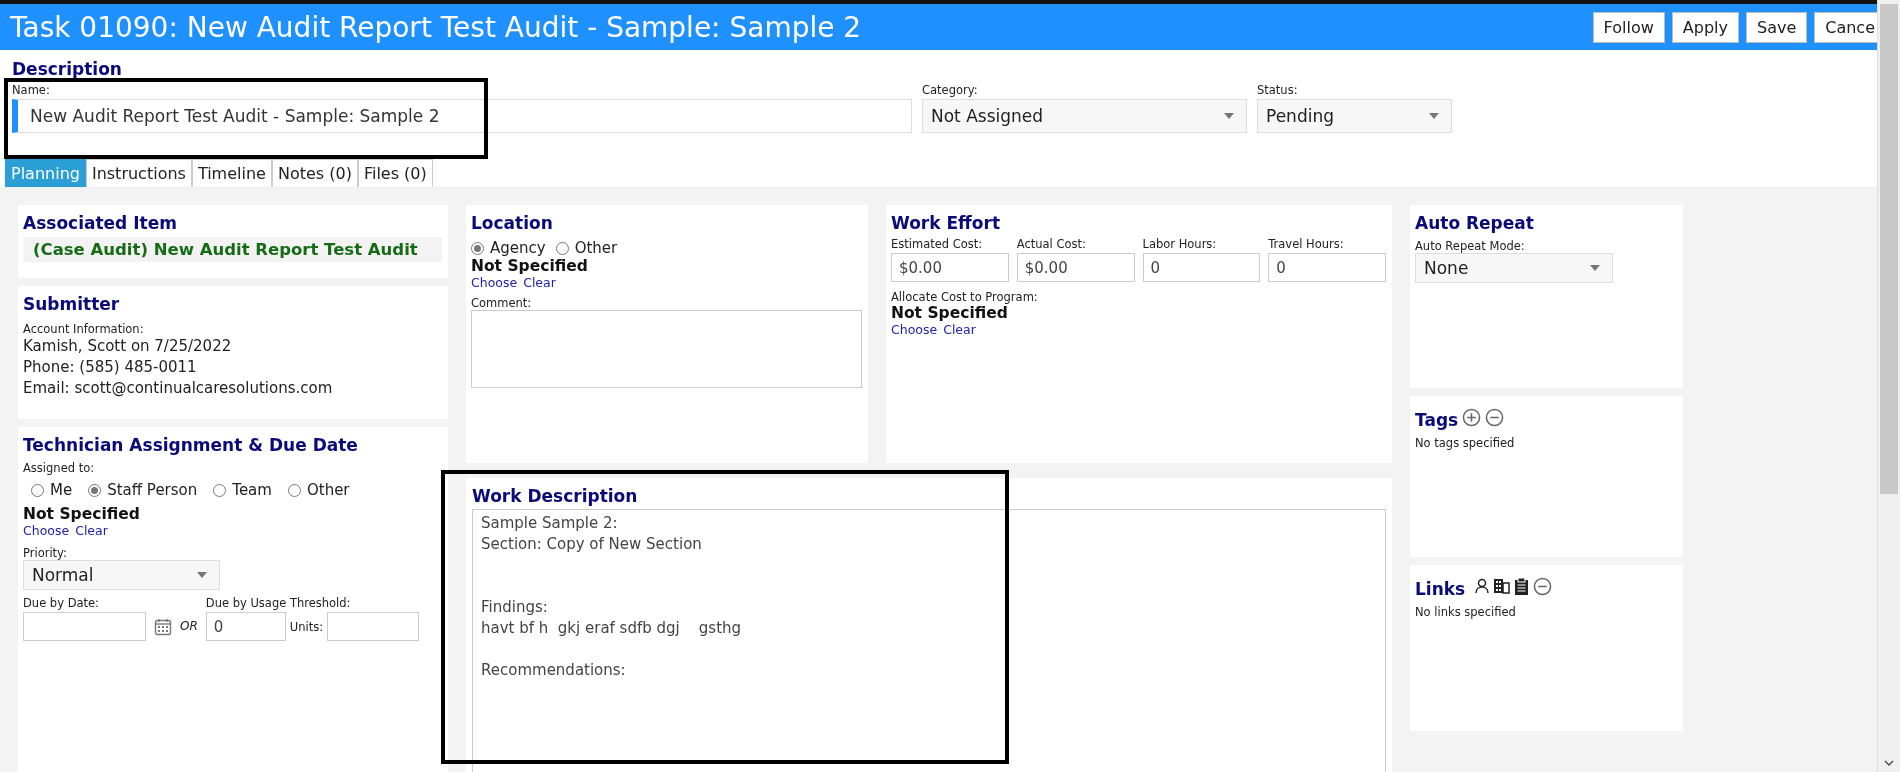 The height and width of the screenshot is (772, 1900). What do you see at coordinates (121, 575) in the screenshot?
I see `priority-dropdown: Normal` at bounding box center [121, 575].